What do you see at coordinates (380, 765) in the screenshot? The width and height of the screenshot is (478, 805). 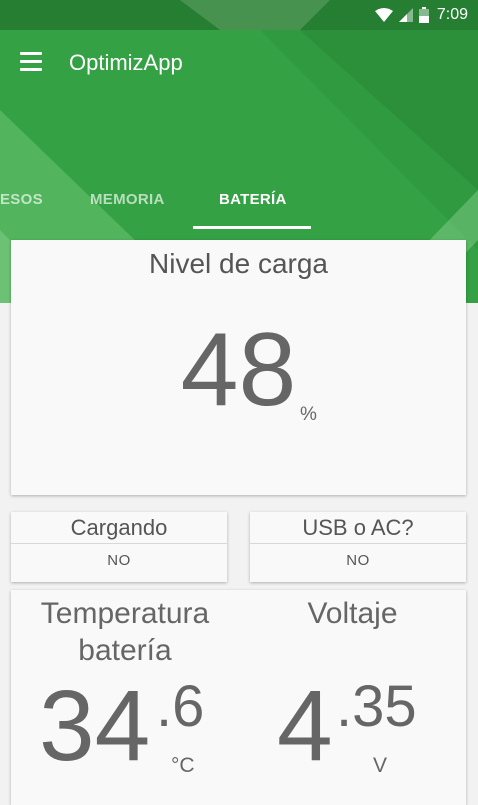 I see `voltage-unit: V` at bounding box center [380, 765].